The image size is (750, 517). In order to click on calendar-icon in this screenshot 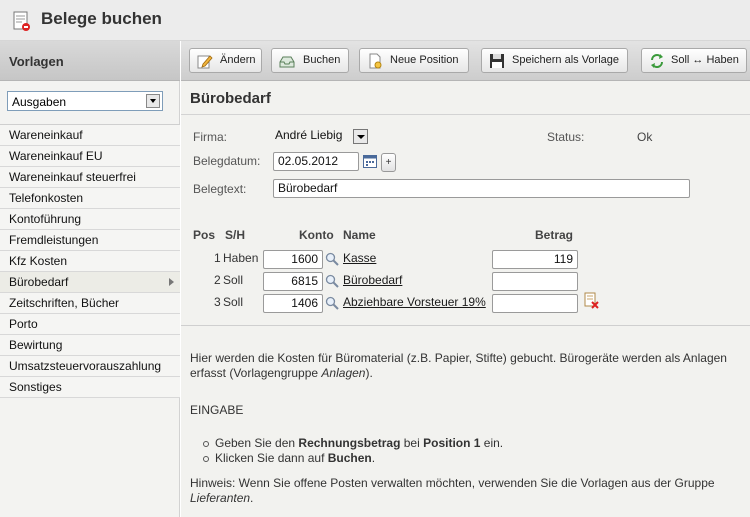, I will do `click(370, 161)`.